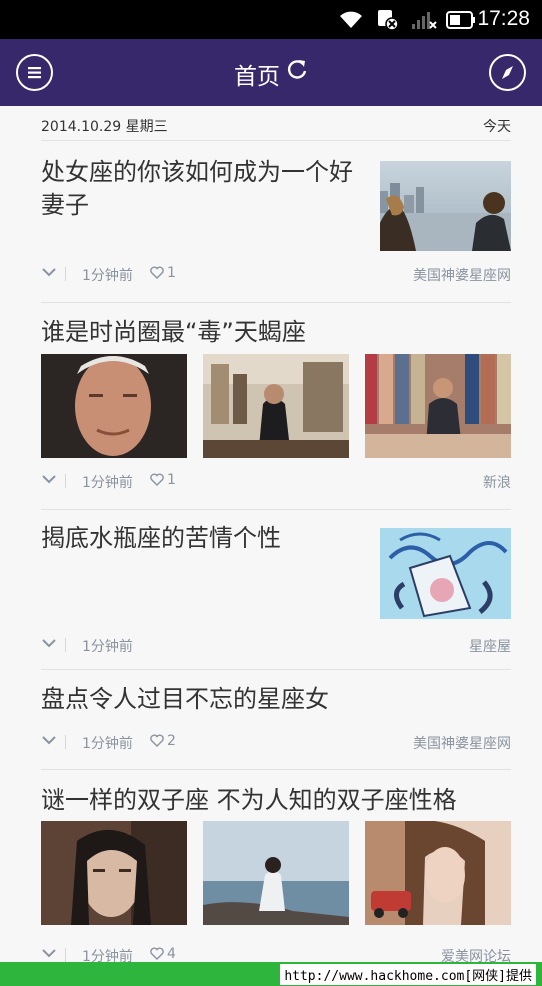 The height and width of the screenshot is (986, 542). I want to click on wifi-icon, so click(351, 19).